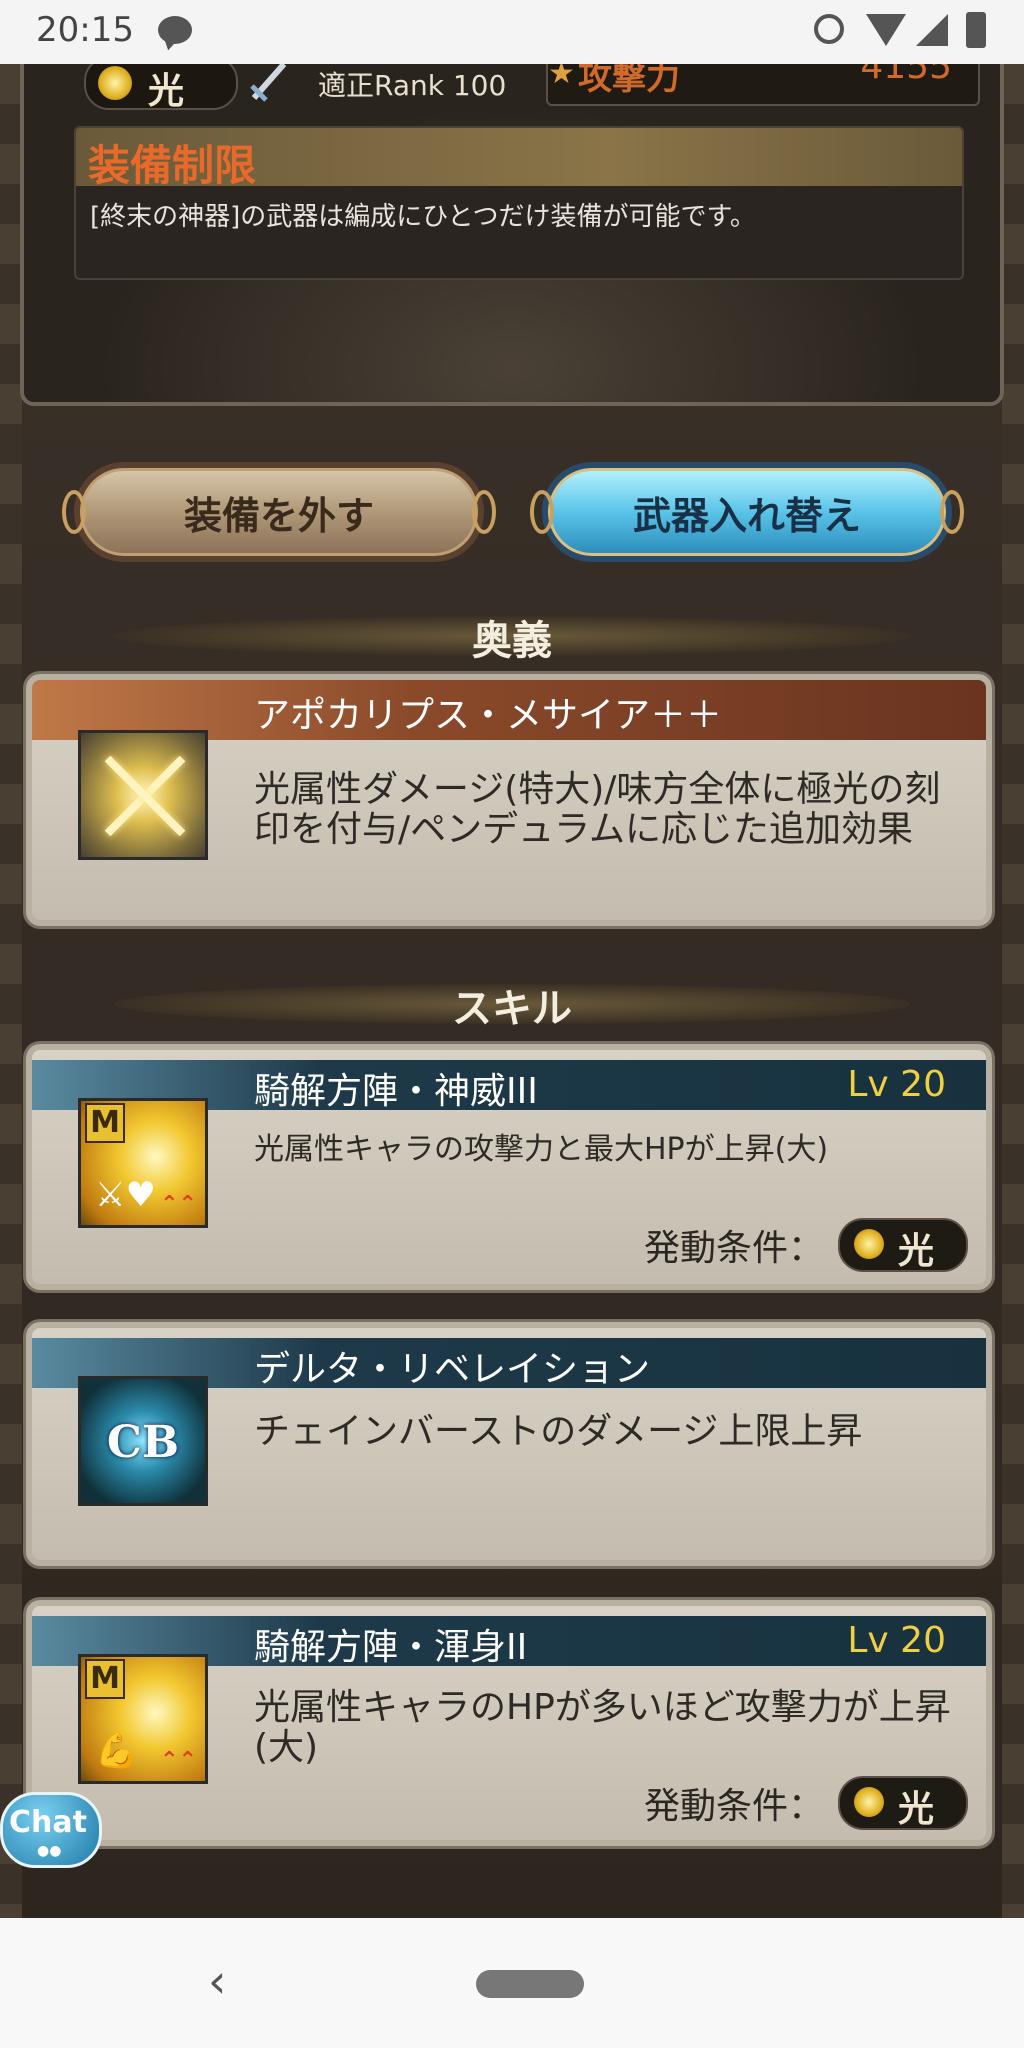 The image size is (1024, 2048). Describe the element at coordinates (166, 91) in the screenshot. I see `element-label: 光` at that location.